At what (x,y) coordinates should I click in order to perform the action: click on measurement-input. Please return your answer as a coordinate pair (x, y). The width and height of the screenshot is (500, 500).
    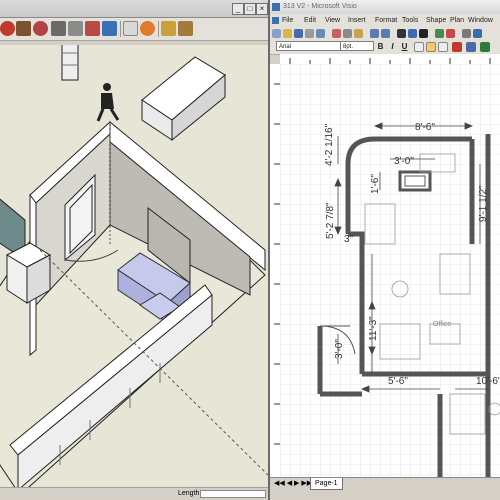
    Looking at the image, I should click on (233, 494).